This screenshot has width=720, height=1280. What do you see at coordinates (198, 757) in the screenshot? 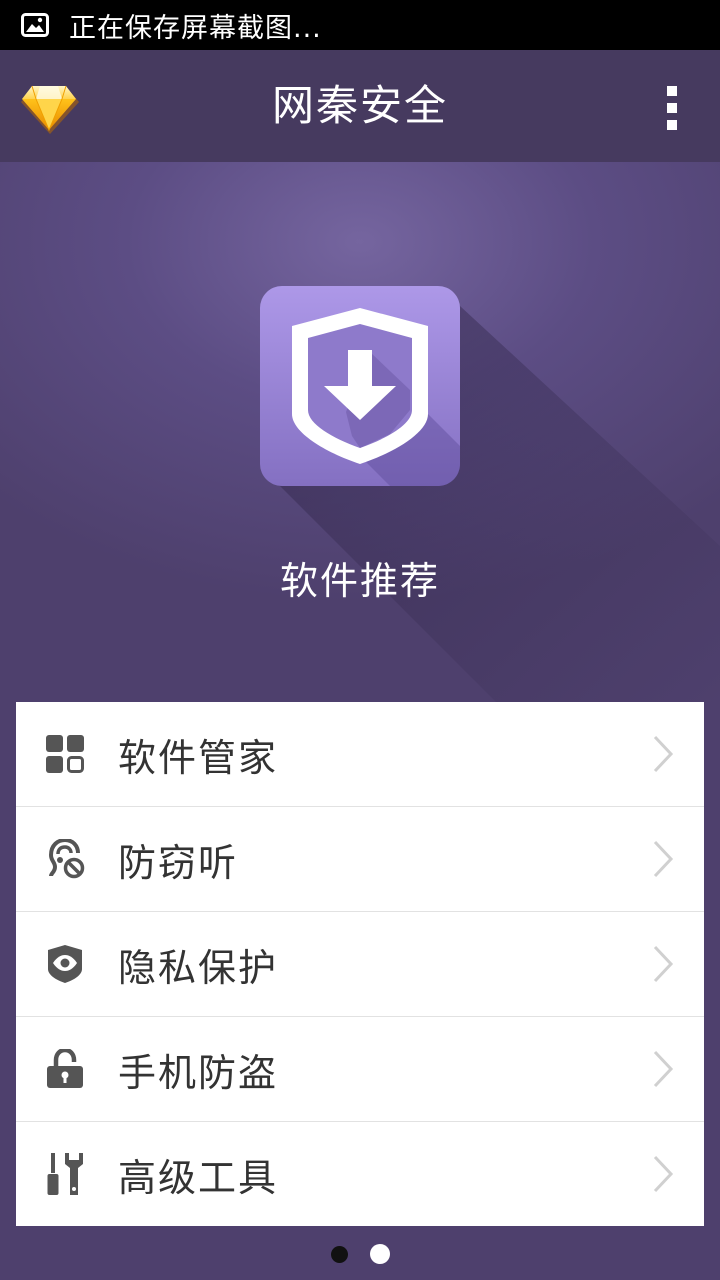
I see `menu-item-label: 软件管家` at bounding box center [198, 757].